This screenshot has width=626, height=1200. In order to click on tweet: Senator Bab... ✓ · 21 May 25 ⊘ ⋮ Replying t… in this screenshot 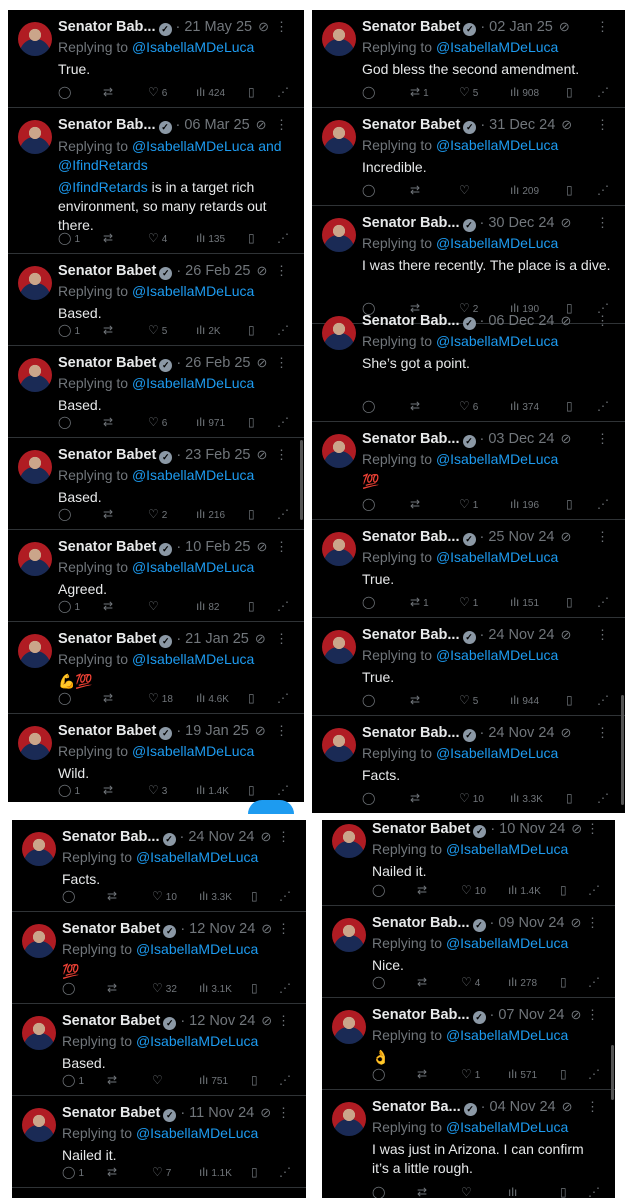, I will do `click(156, 59)`.